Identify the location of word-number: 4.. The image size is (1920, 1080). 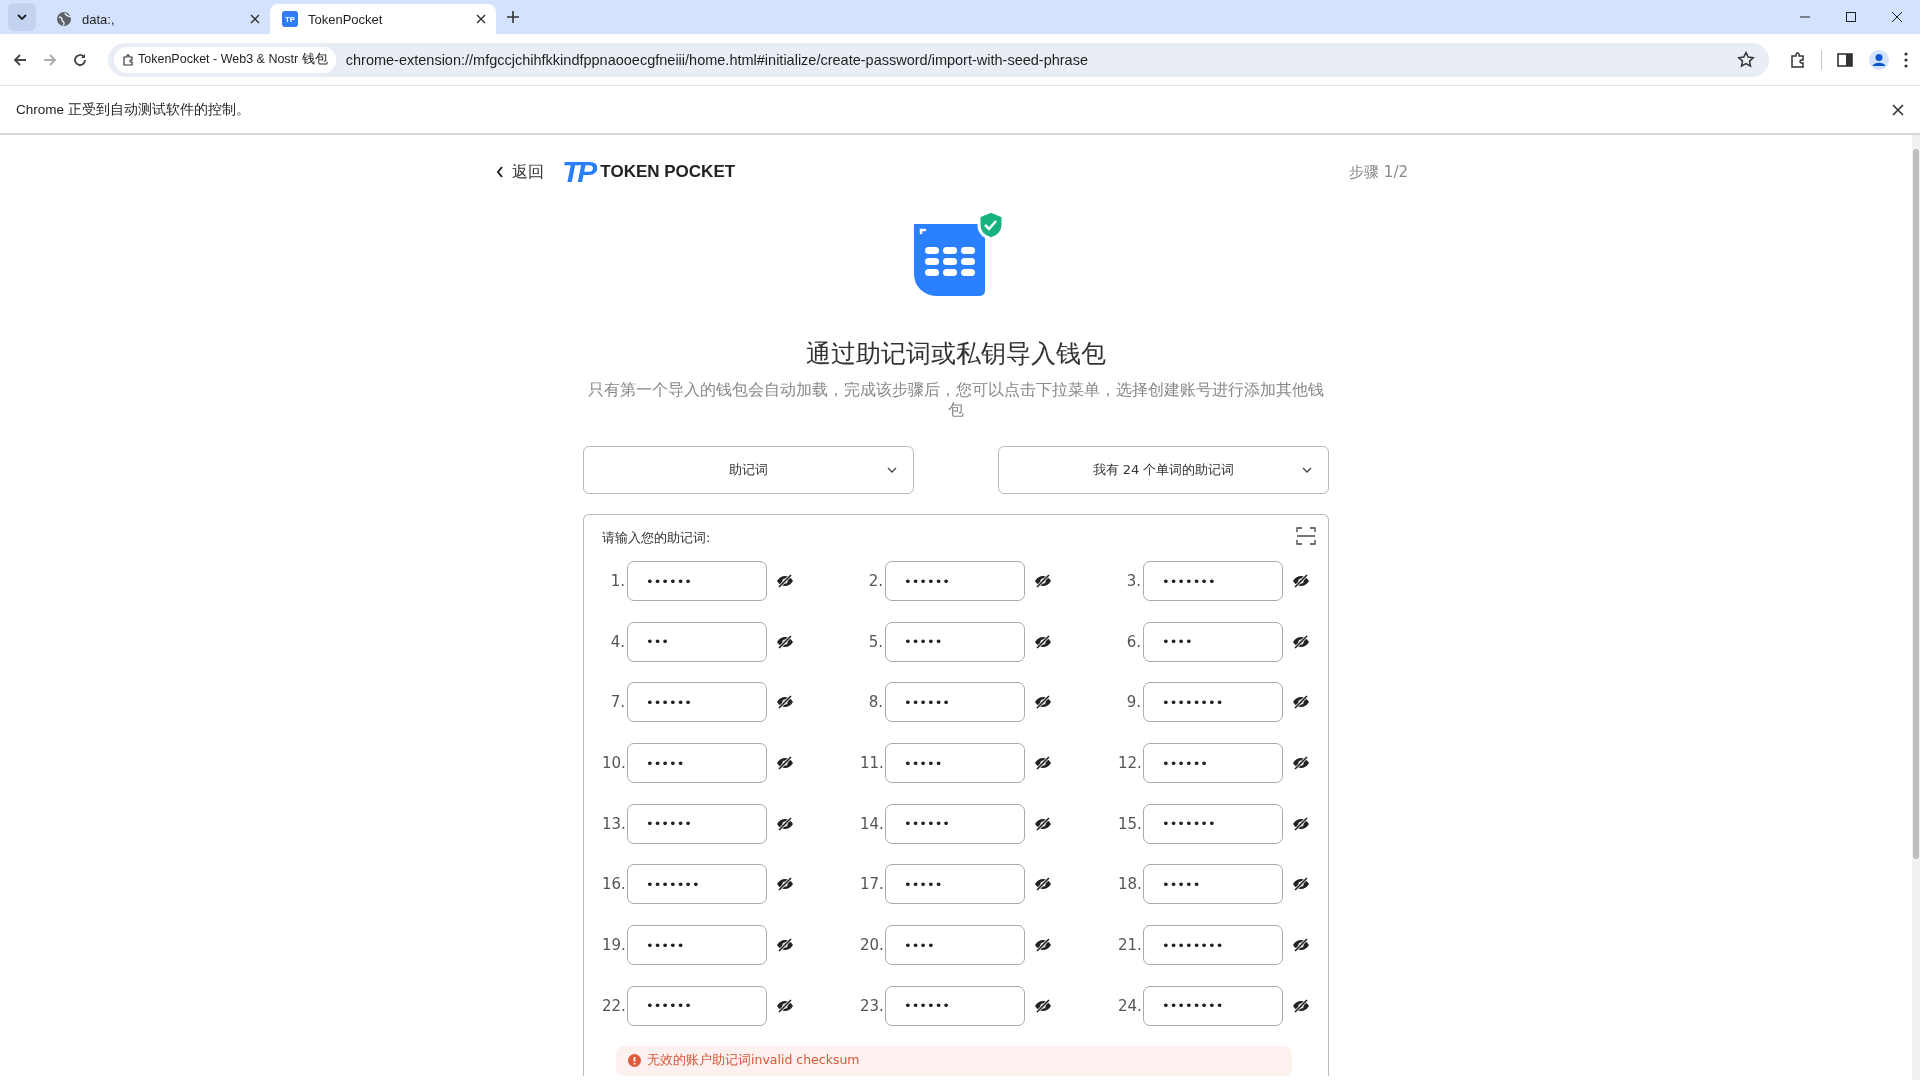
(617, 641).